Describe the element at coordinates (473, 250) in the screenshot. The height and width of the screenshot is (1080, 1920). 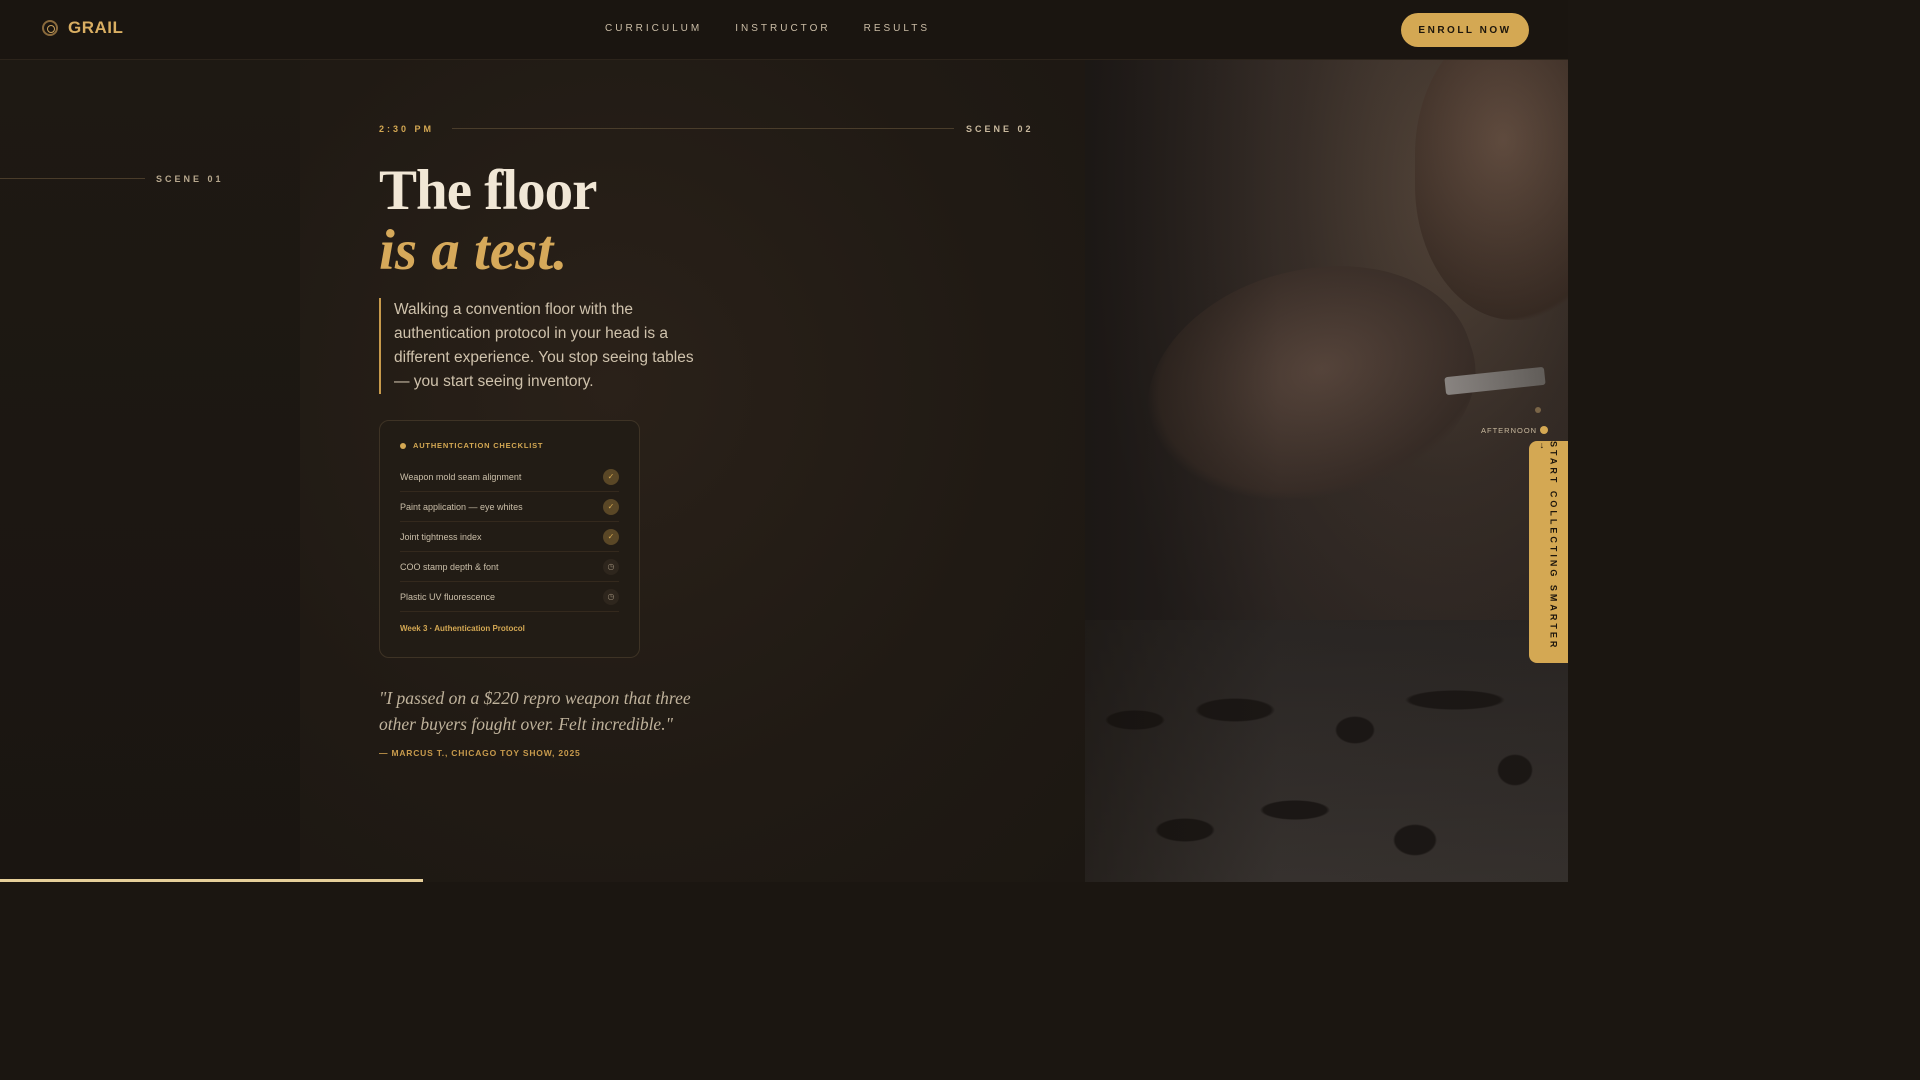
I see `headline-line2: is a test.` at that location.